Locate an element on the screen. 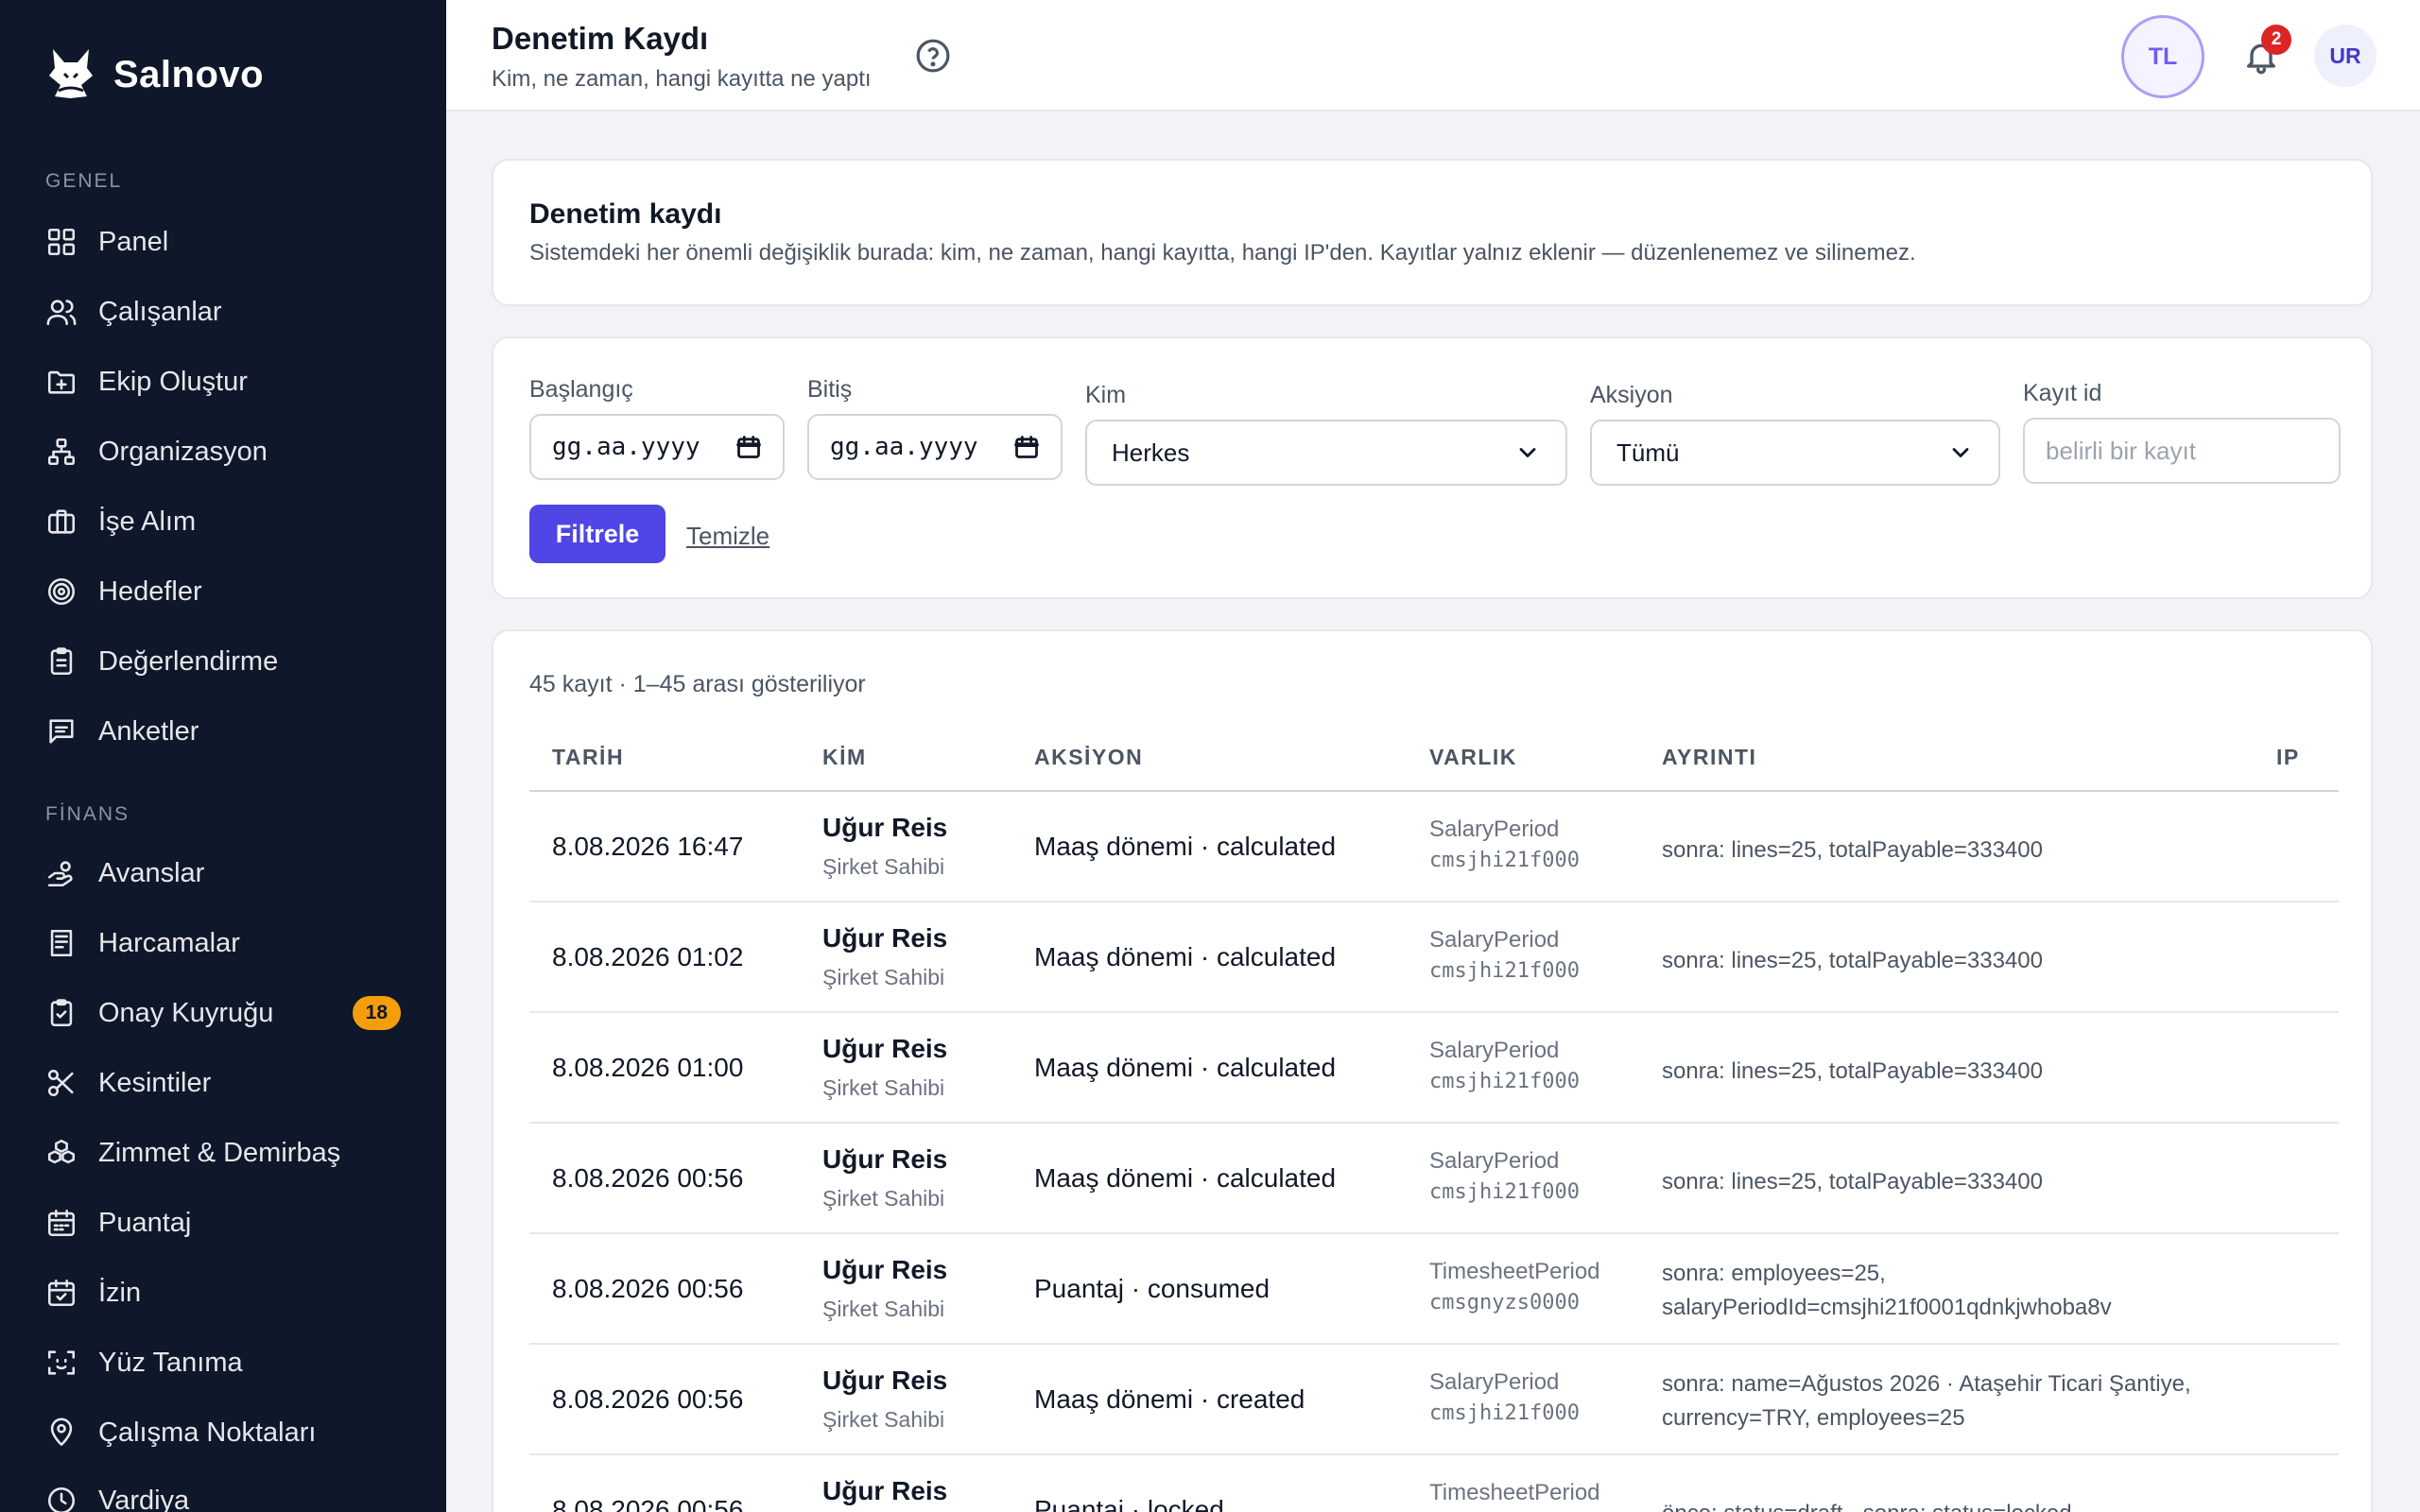 The width and height of the screenshot is (2420, 1512). sidebar-item-deductions: Kesintiler is located at coordinates (223, 1083).